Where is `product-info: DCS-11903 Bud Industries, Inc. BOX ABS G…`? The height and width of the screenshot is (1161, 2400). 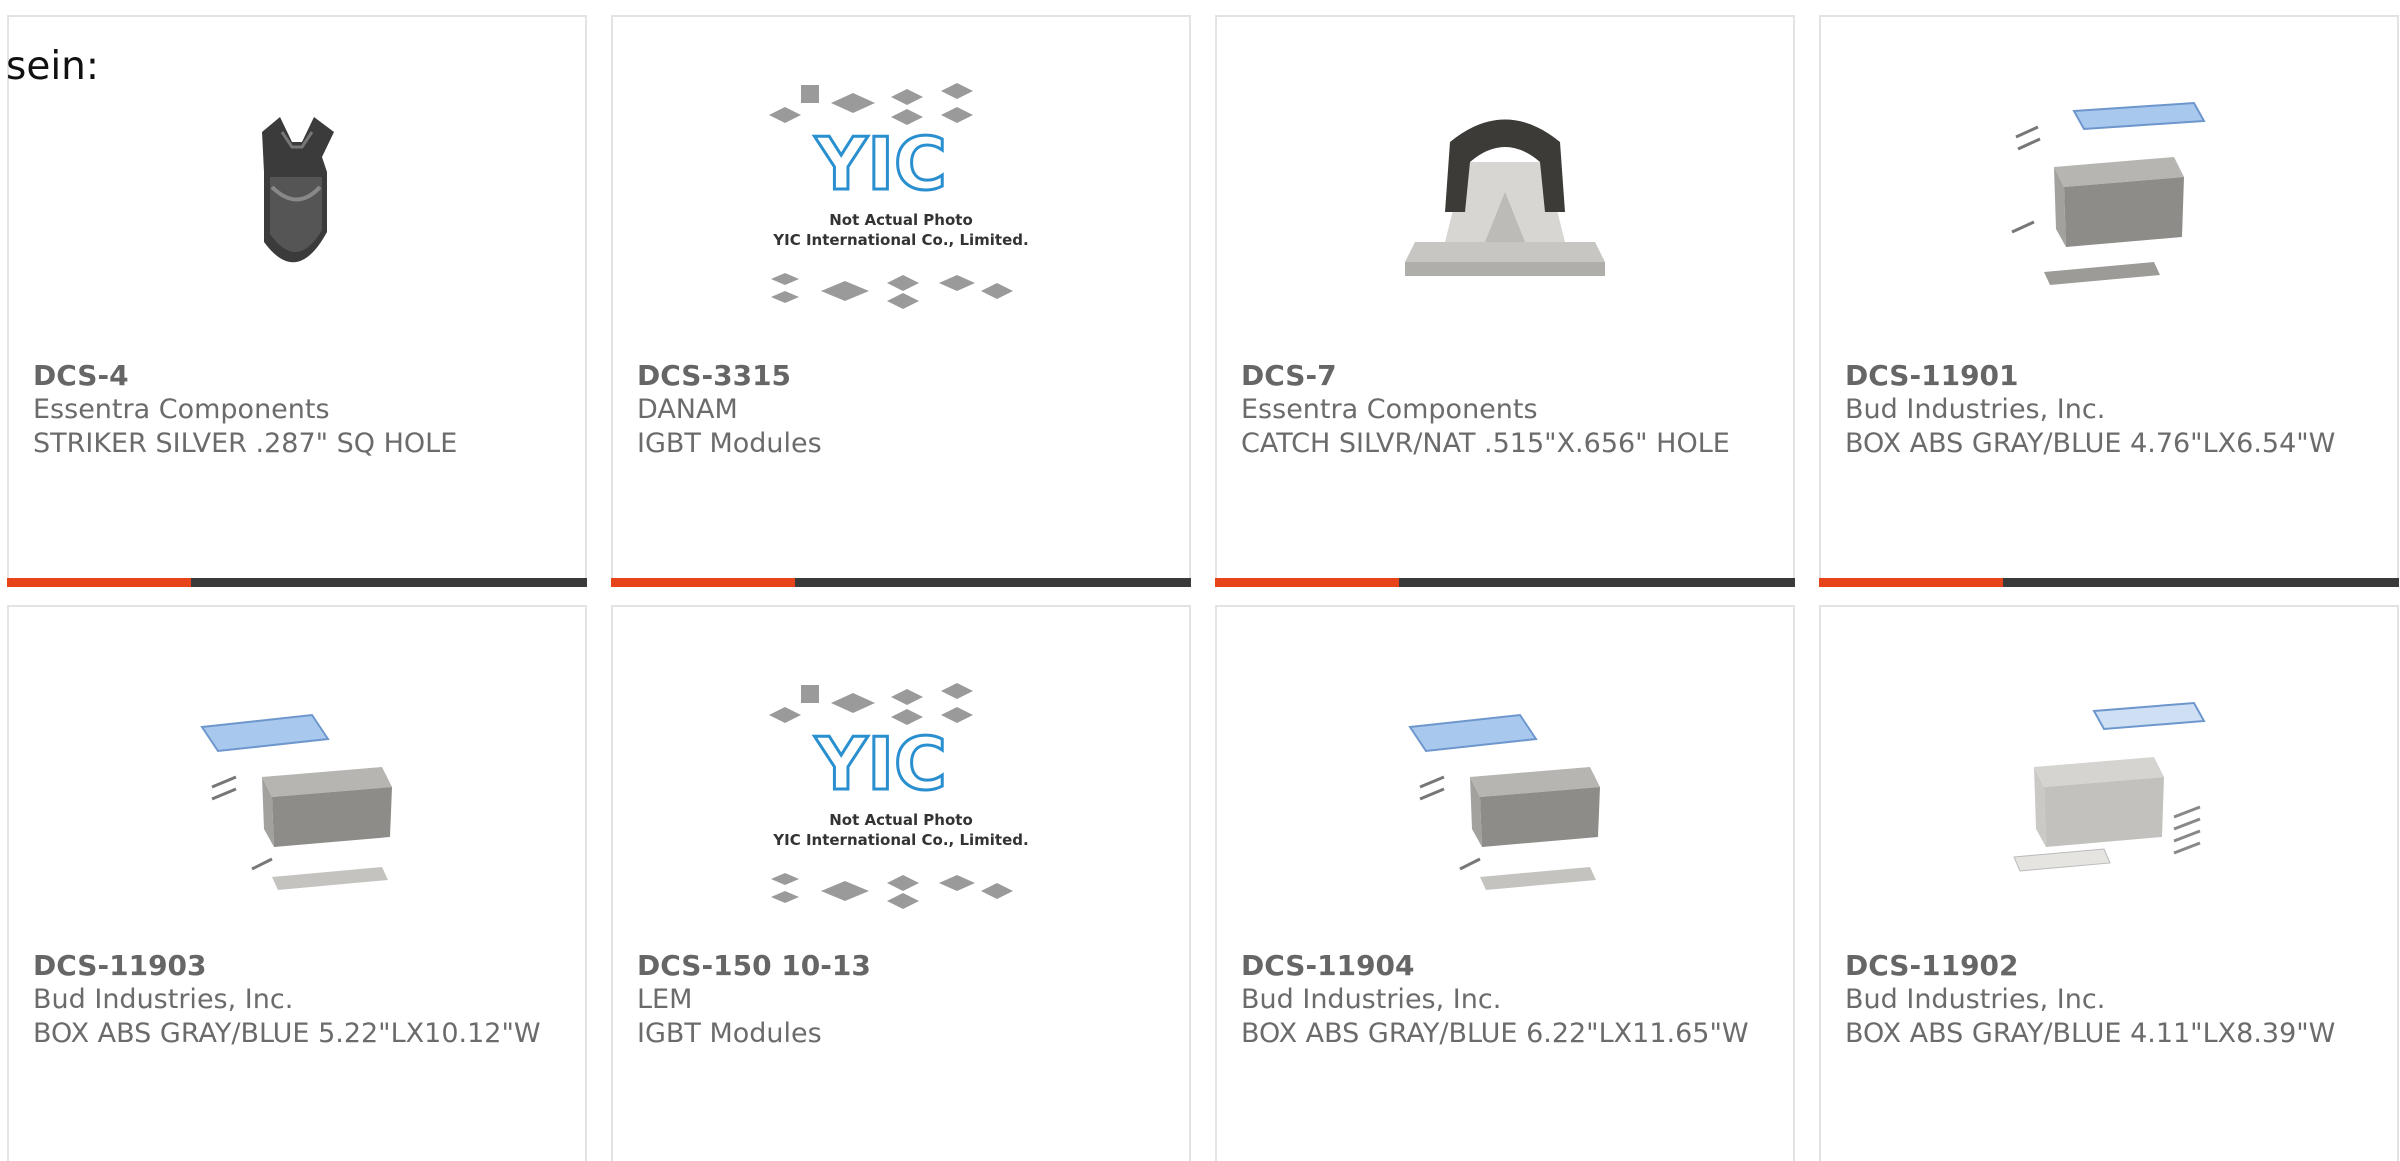 product-info: DCS-11903 Bud Industries, Inc. BOX ABS G… is located at coordinates (297, 1000).